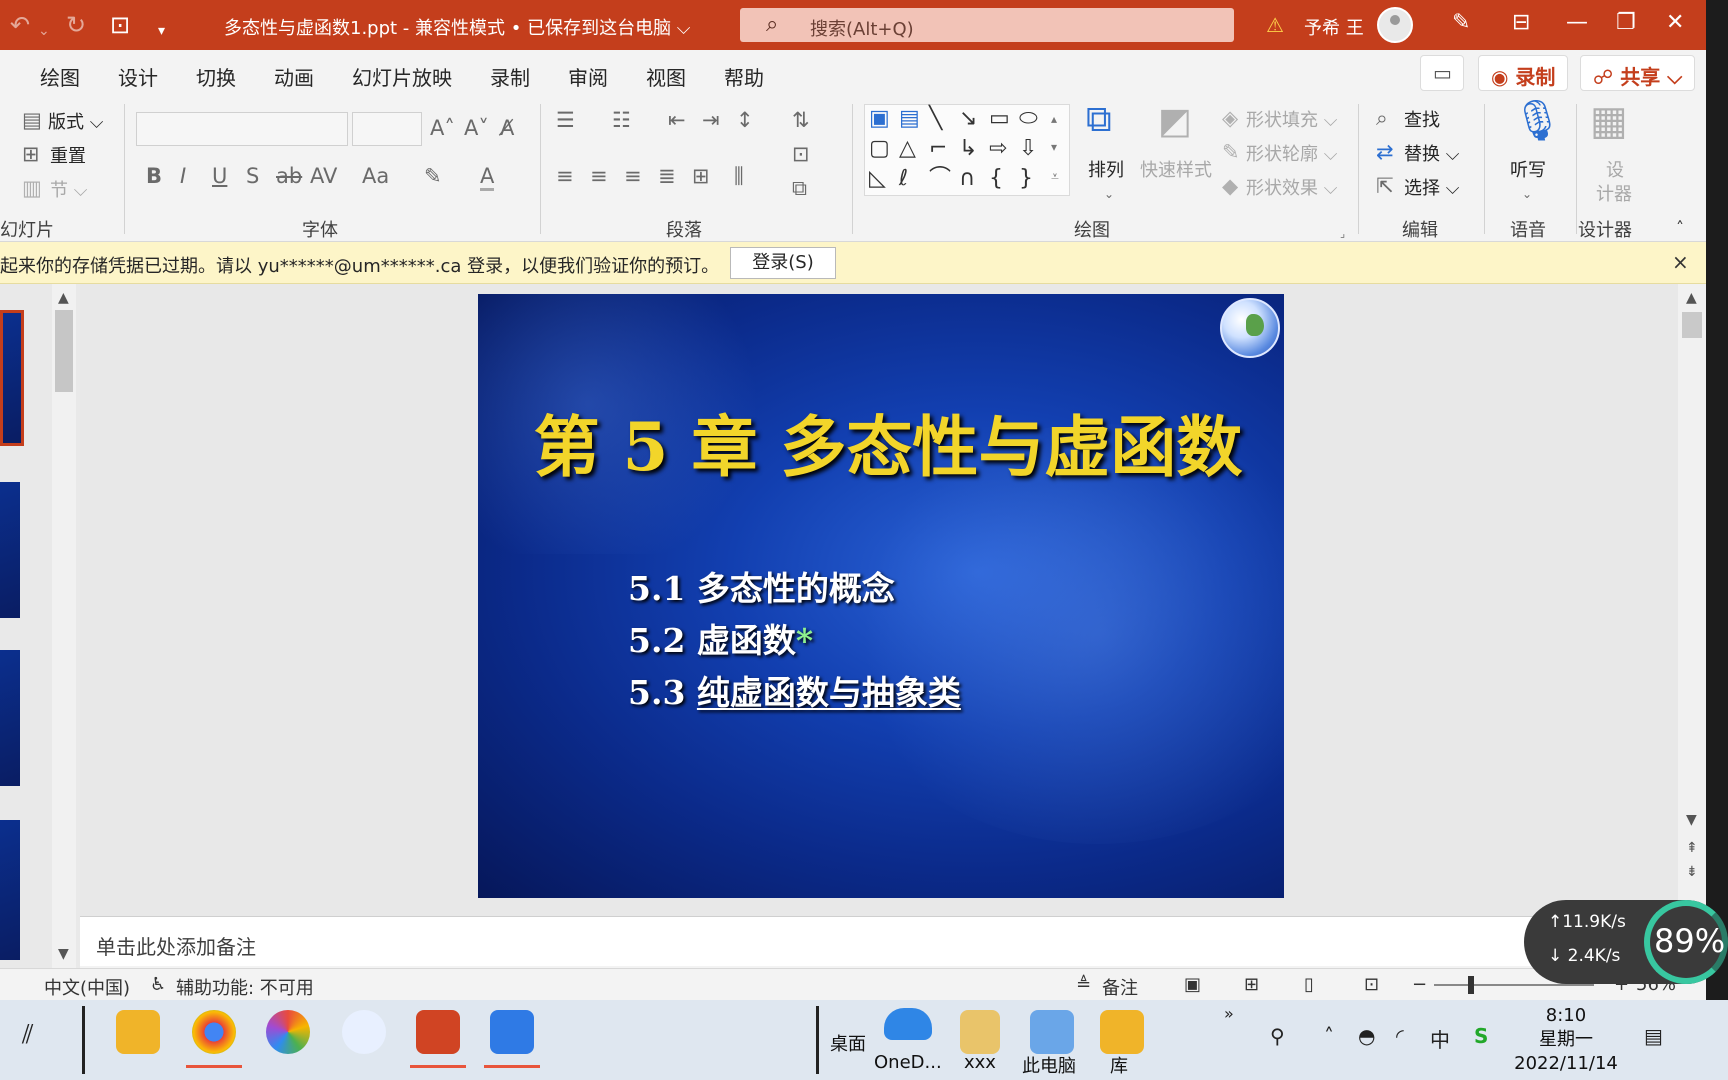 This screenshot has height=1080, width=1728. What do you see at coordinates (888, 442) in the screenshot?
I see `slide-title: 第 5 章 多态性与虚函数` at bounding box center [888, 442].